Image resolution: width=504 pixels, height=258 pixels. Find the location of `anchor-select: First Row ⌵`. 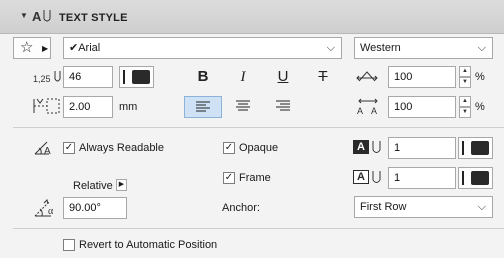

anchor-select: First Row ⌵ is located at coordinates (423, 207).